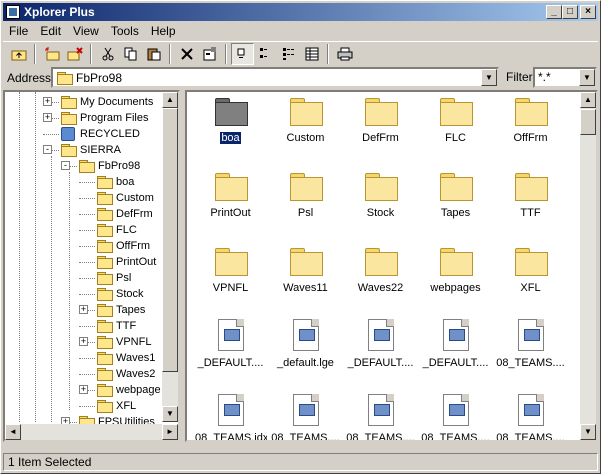 This screenshot has width=601, height=474. I want to click on print-icon, so click(344, 54).